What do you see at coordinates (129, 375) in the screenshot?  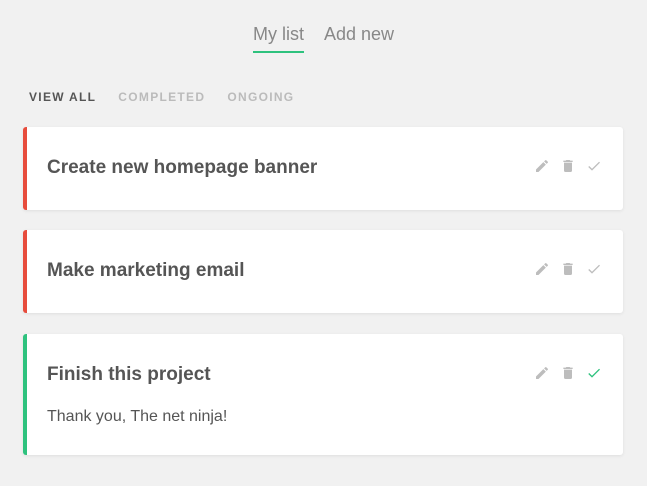 I see `project-title: Finish this project` at bounding box center [129, 375].